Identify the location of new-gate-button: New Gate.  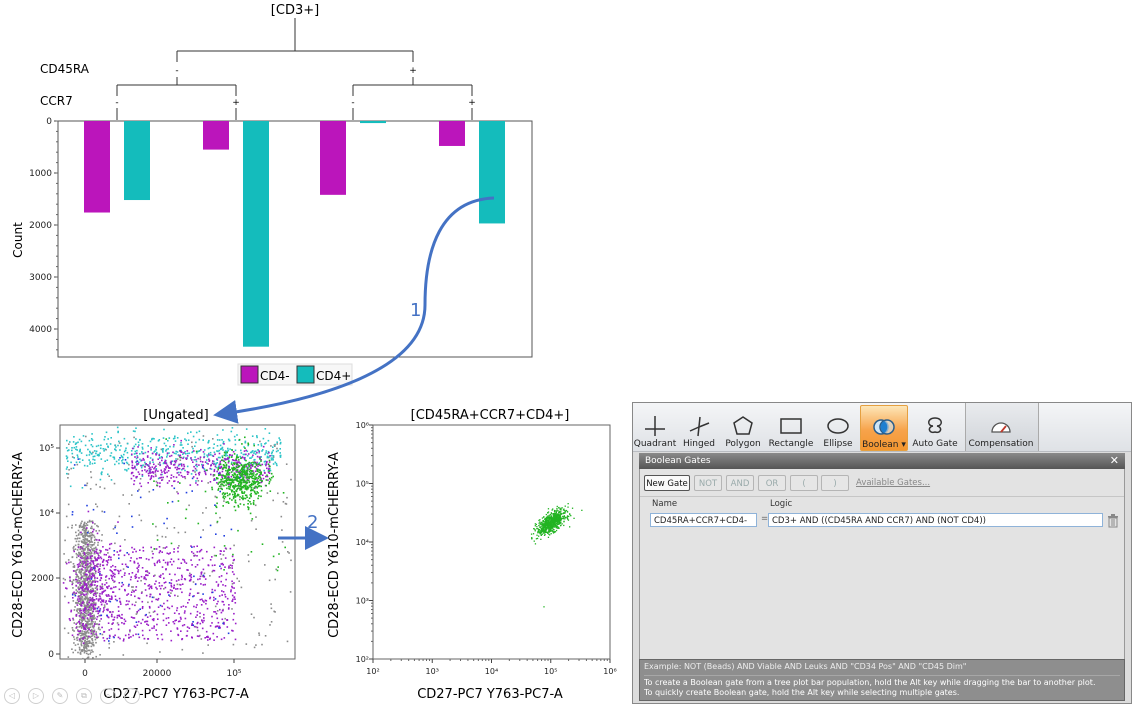
(667, 483).